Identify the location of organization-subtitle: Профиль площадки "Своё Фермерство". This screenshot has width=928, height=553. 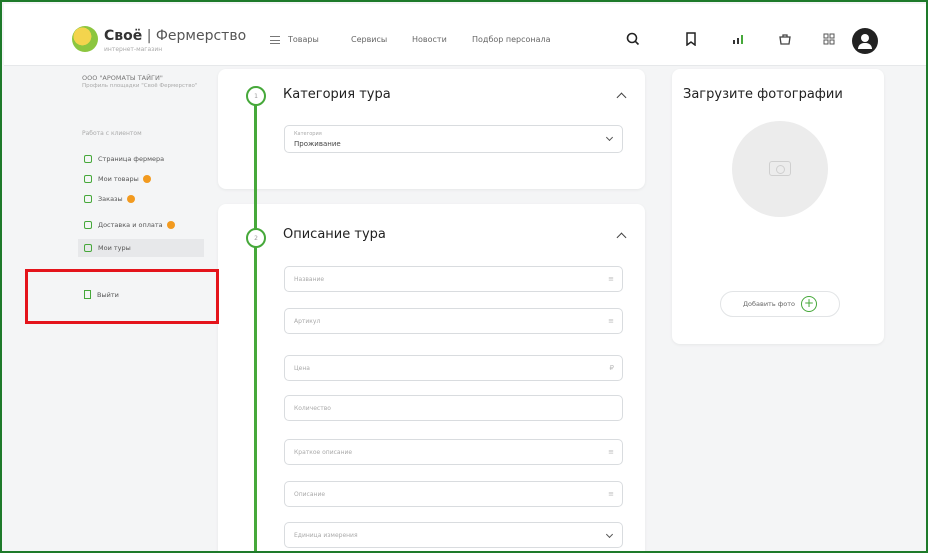
(140, 86).